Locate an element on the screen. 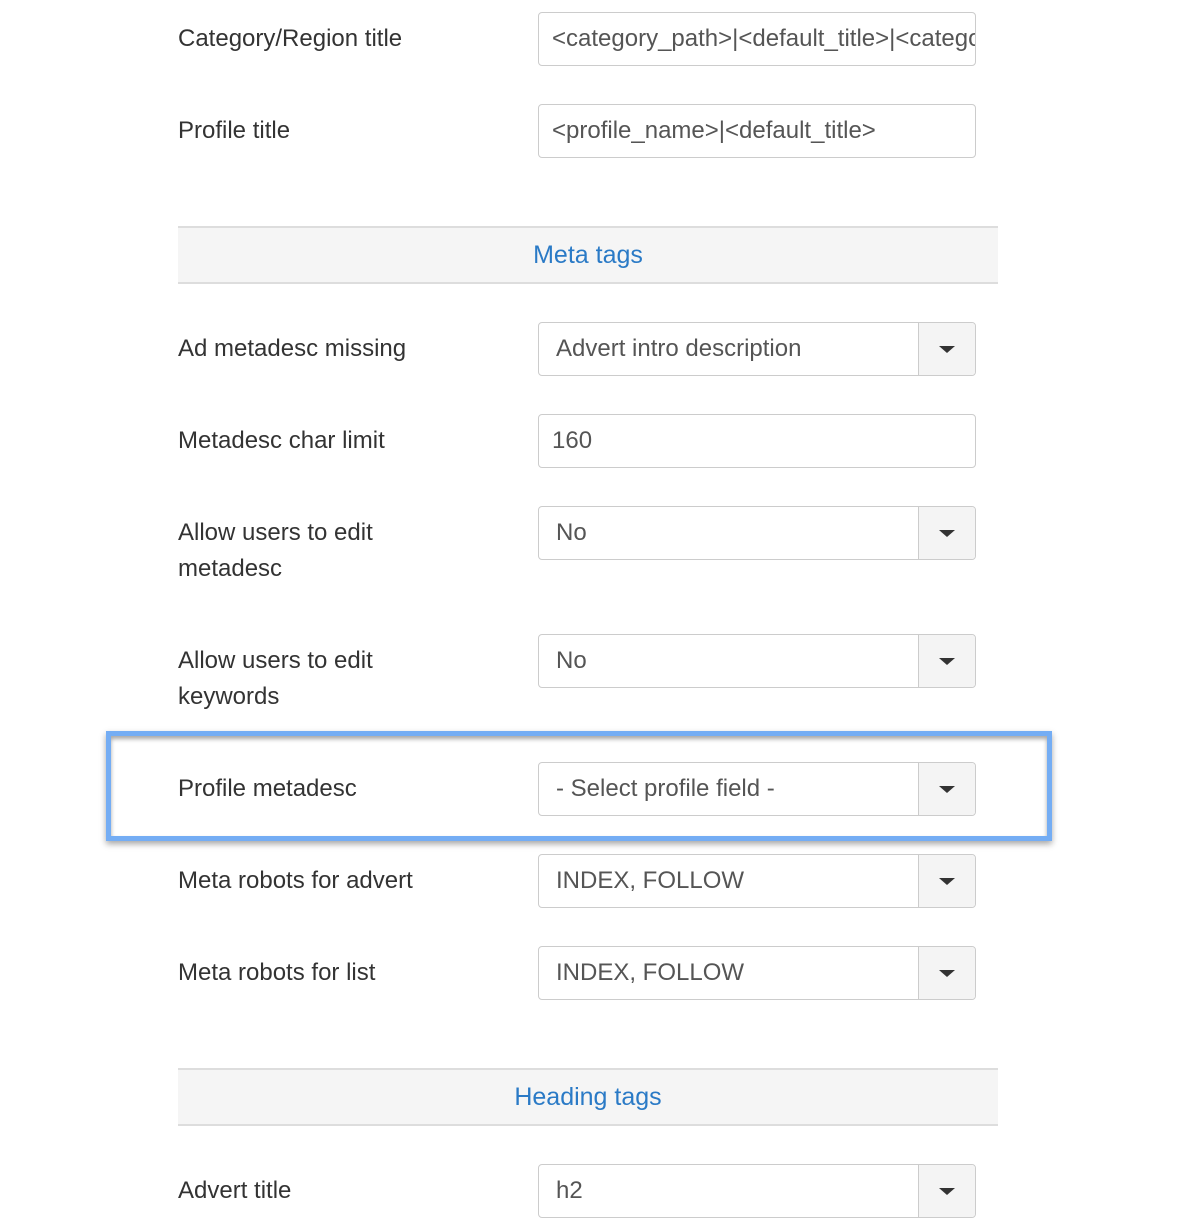 This screenshot has height=1218, width=1186. allow-edit-metadesc-label: Allow users to edit metadesc is located at coordinates (338, 551).